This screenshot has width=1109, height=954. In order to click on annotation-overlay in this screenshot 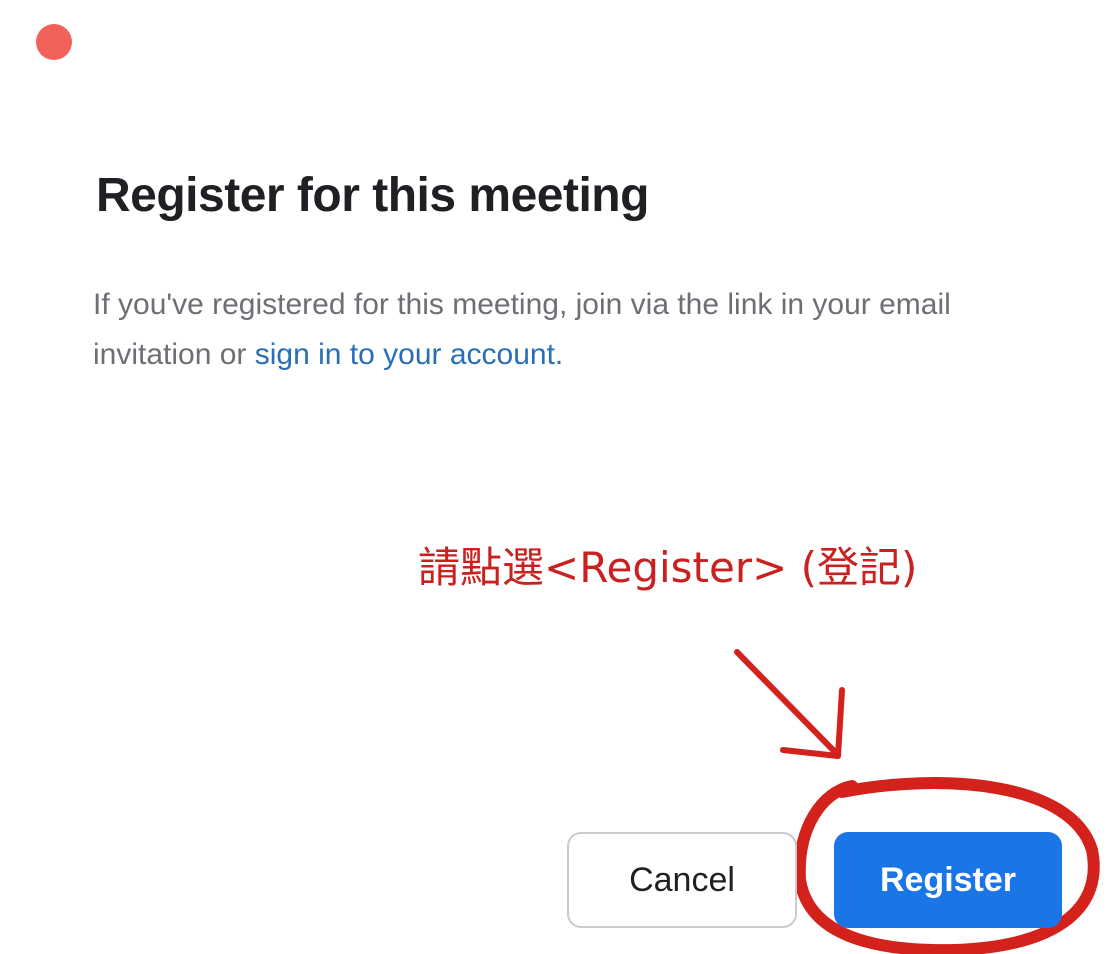, I will do `click(917, 801)`.